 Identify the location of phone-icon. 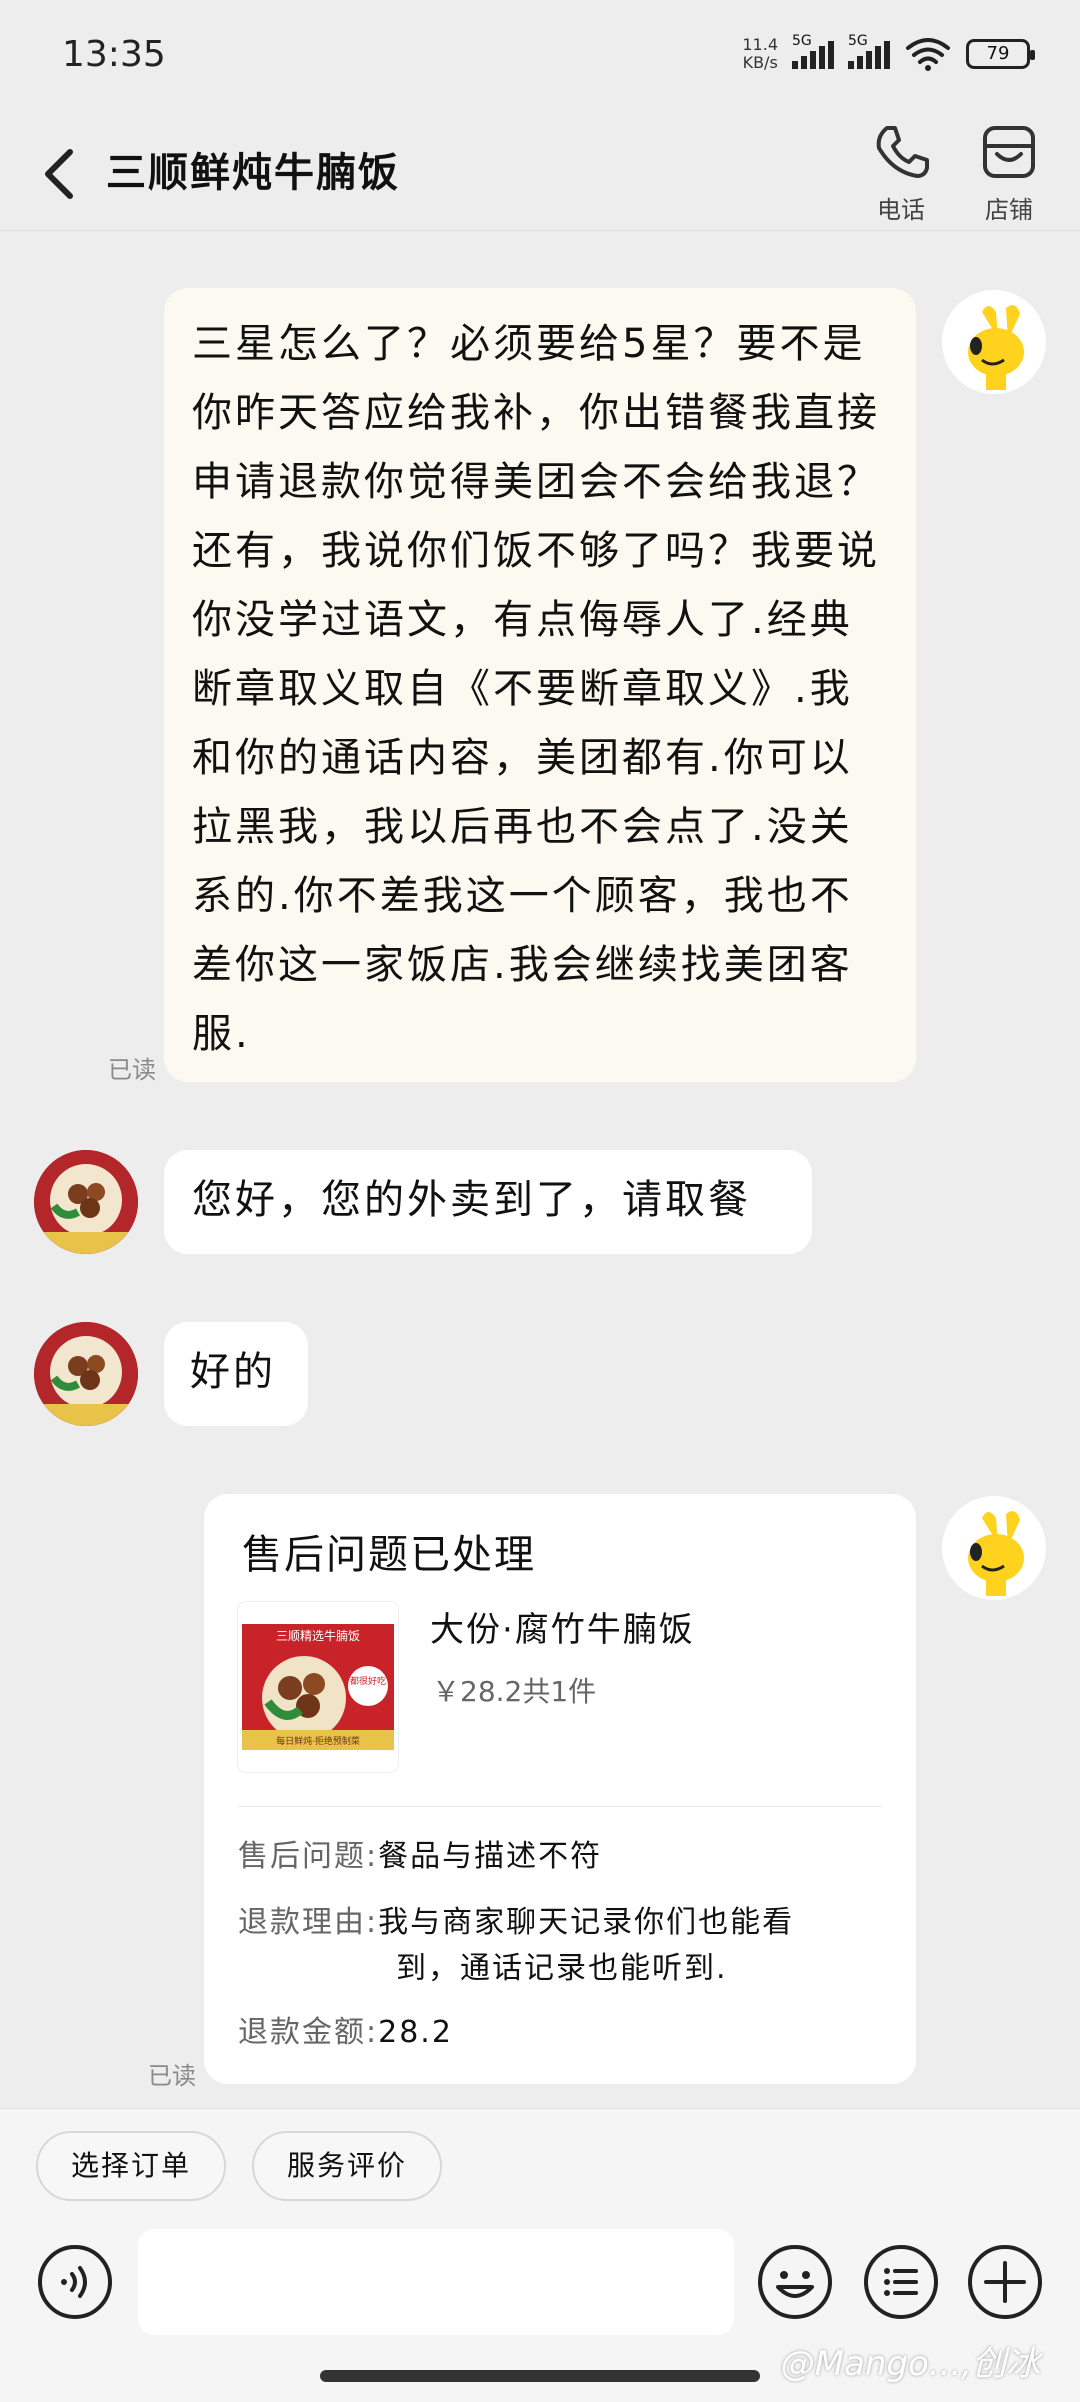
(902, 152).